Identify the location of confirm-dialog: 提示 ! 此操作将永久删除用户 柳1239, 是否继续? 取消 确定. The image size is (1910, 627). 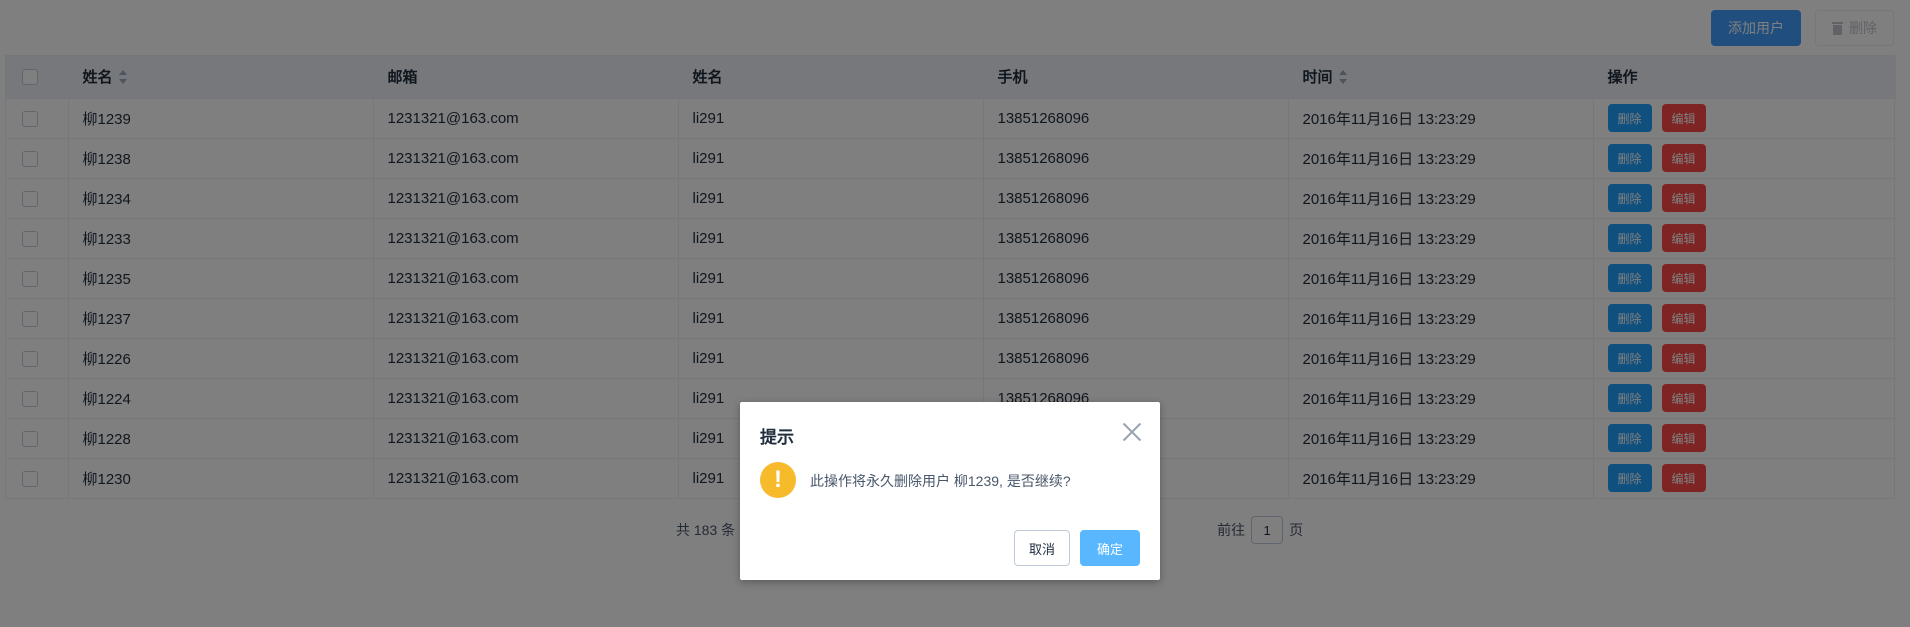
(950, 491).